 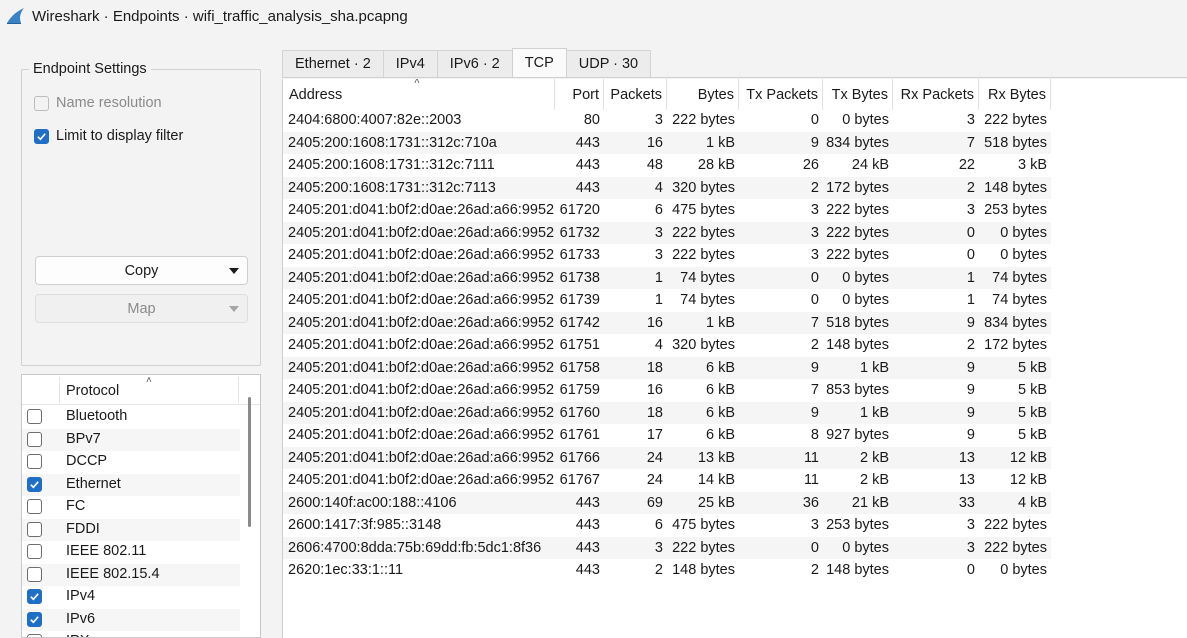 What do you see at coordinates (131, 597) in the screenshot?
I see `protocol-item: IPv4` at bounding box center [131, 597].